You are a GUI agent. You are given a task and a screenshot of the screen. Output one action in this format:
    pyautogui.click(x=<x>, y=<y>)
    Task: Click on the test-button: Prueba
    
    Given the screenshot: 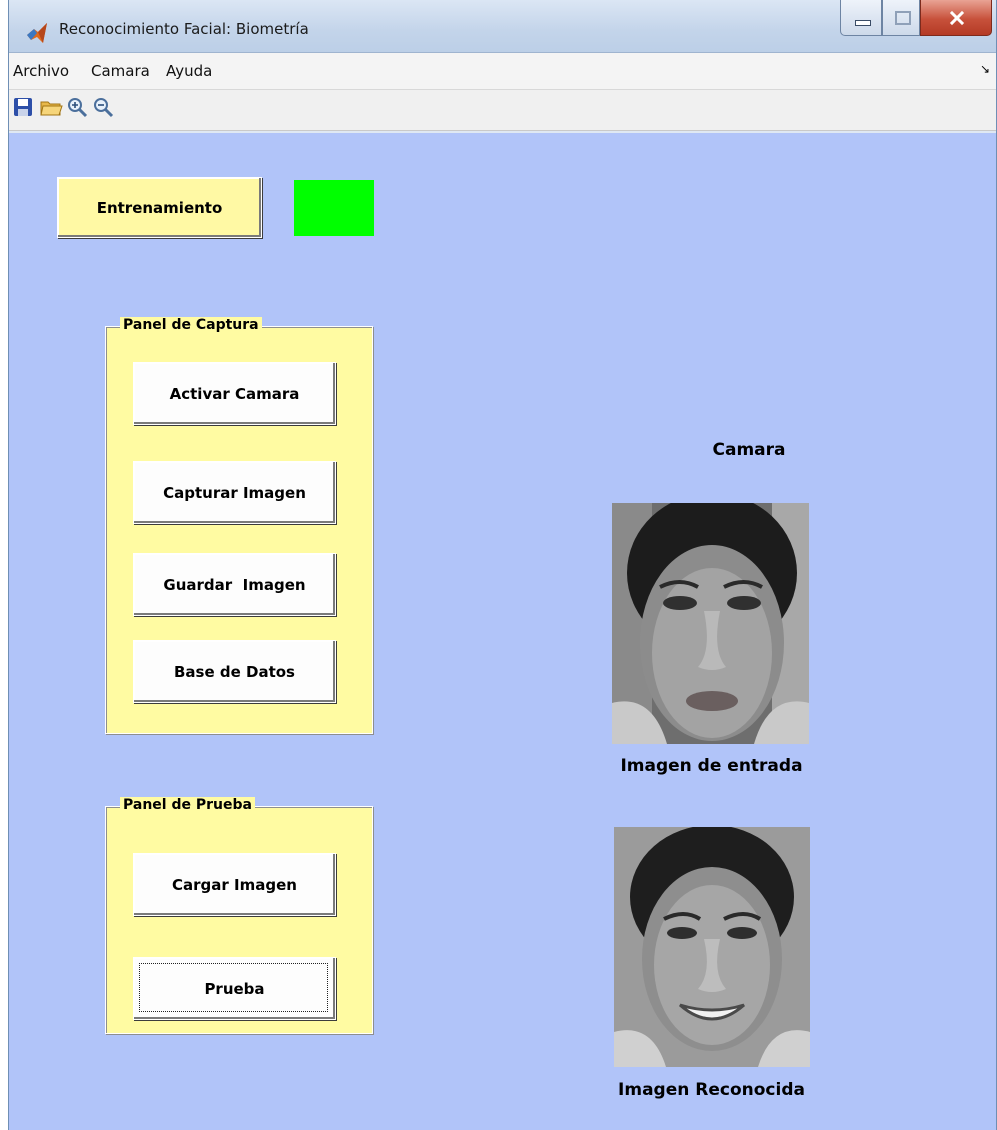 What is the action you would take?
    pyautogui.click(x=234, y=988)
    